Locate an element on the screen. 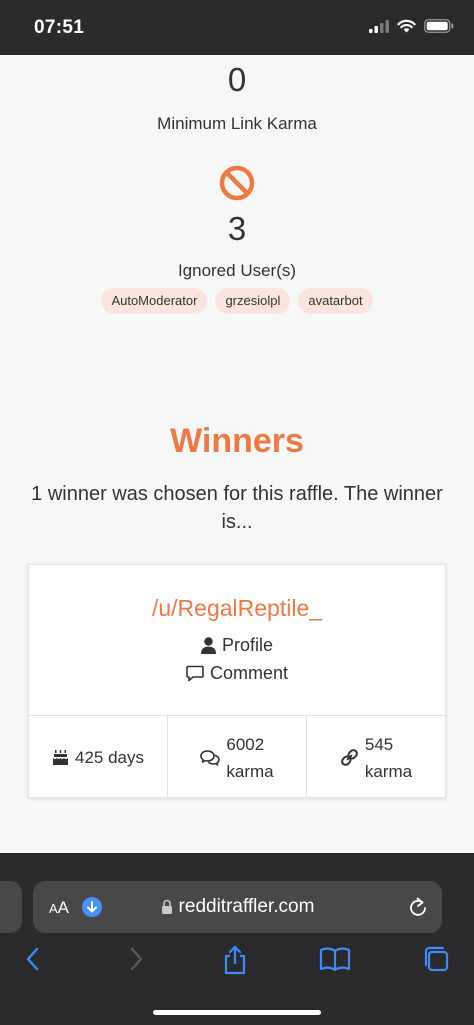 This screenshot has height=1025, width=474. comment-karma-stat: 6002 karma is located at coordinates (236, 757).